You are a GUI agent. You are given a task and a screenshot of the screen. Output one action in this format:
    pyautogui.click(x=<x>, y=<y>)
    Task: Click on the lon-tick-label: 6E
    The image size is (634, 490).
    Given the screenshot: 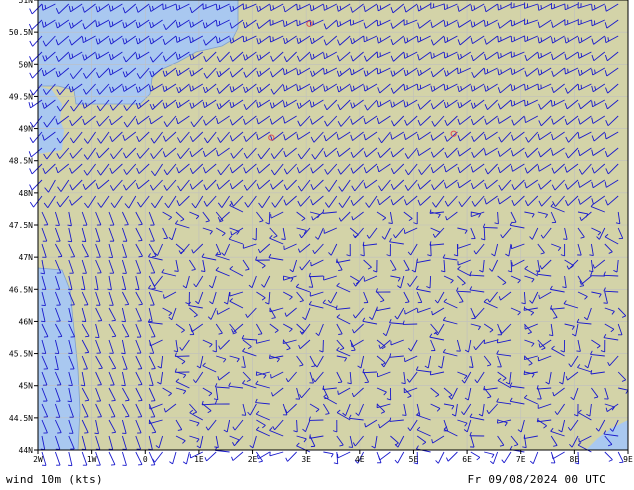 What is the action you would take?
    pyautogui.click(x=467, y=459)
    